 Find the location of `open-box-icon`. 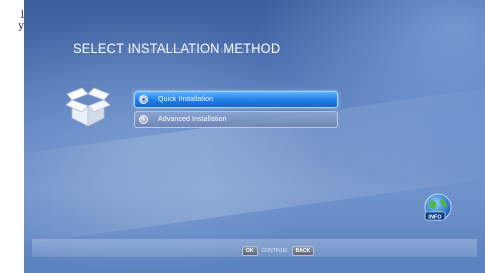

open-box-icon is located at coordinates (88, 107).